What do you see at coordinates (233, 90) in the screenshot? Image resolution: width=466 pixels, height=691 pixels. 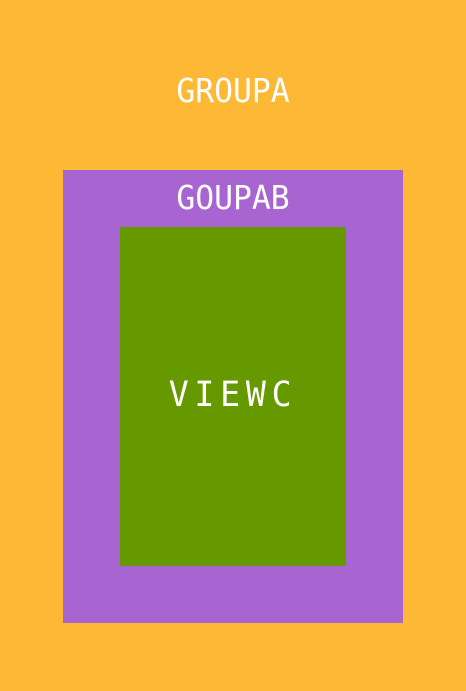 I see `group-a-label: GROUPA` at bounding box center [233, 90].